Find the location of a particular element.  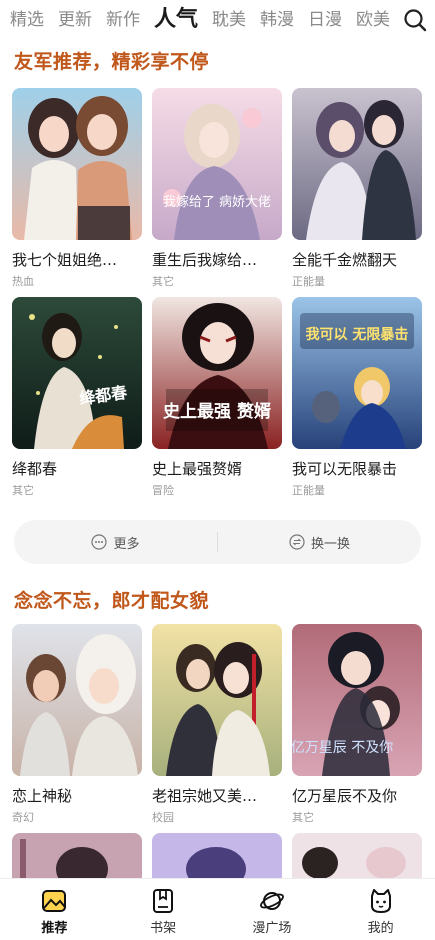

comic-tag: 热血 is located at coordinates (23, 281).